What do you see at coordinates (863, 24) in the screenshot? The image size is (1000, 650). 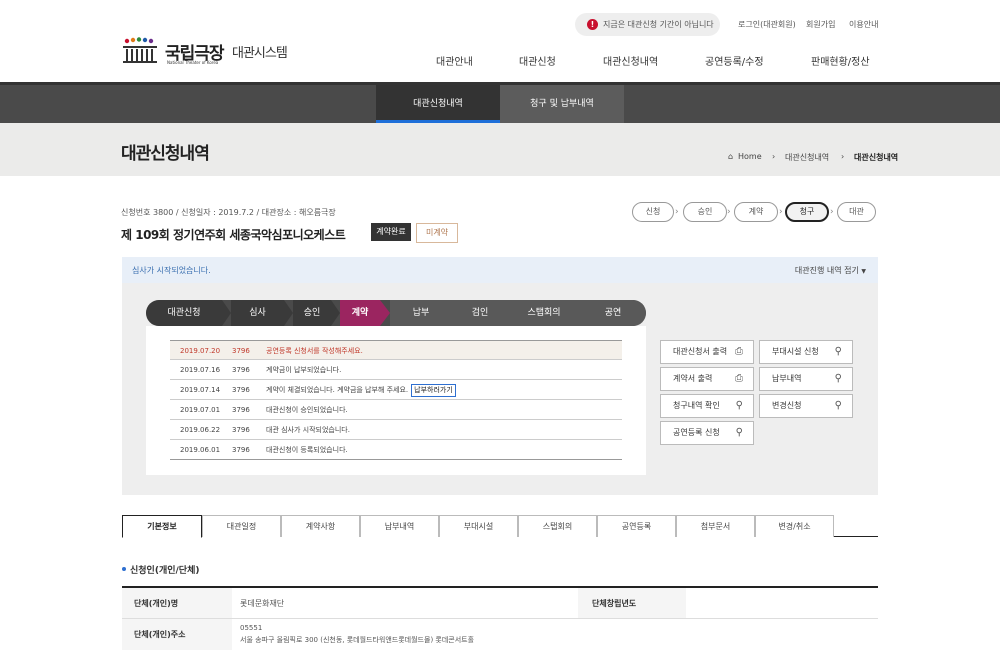 I see `guide-link: 이용안내` at bounding box center [863, 24].